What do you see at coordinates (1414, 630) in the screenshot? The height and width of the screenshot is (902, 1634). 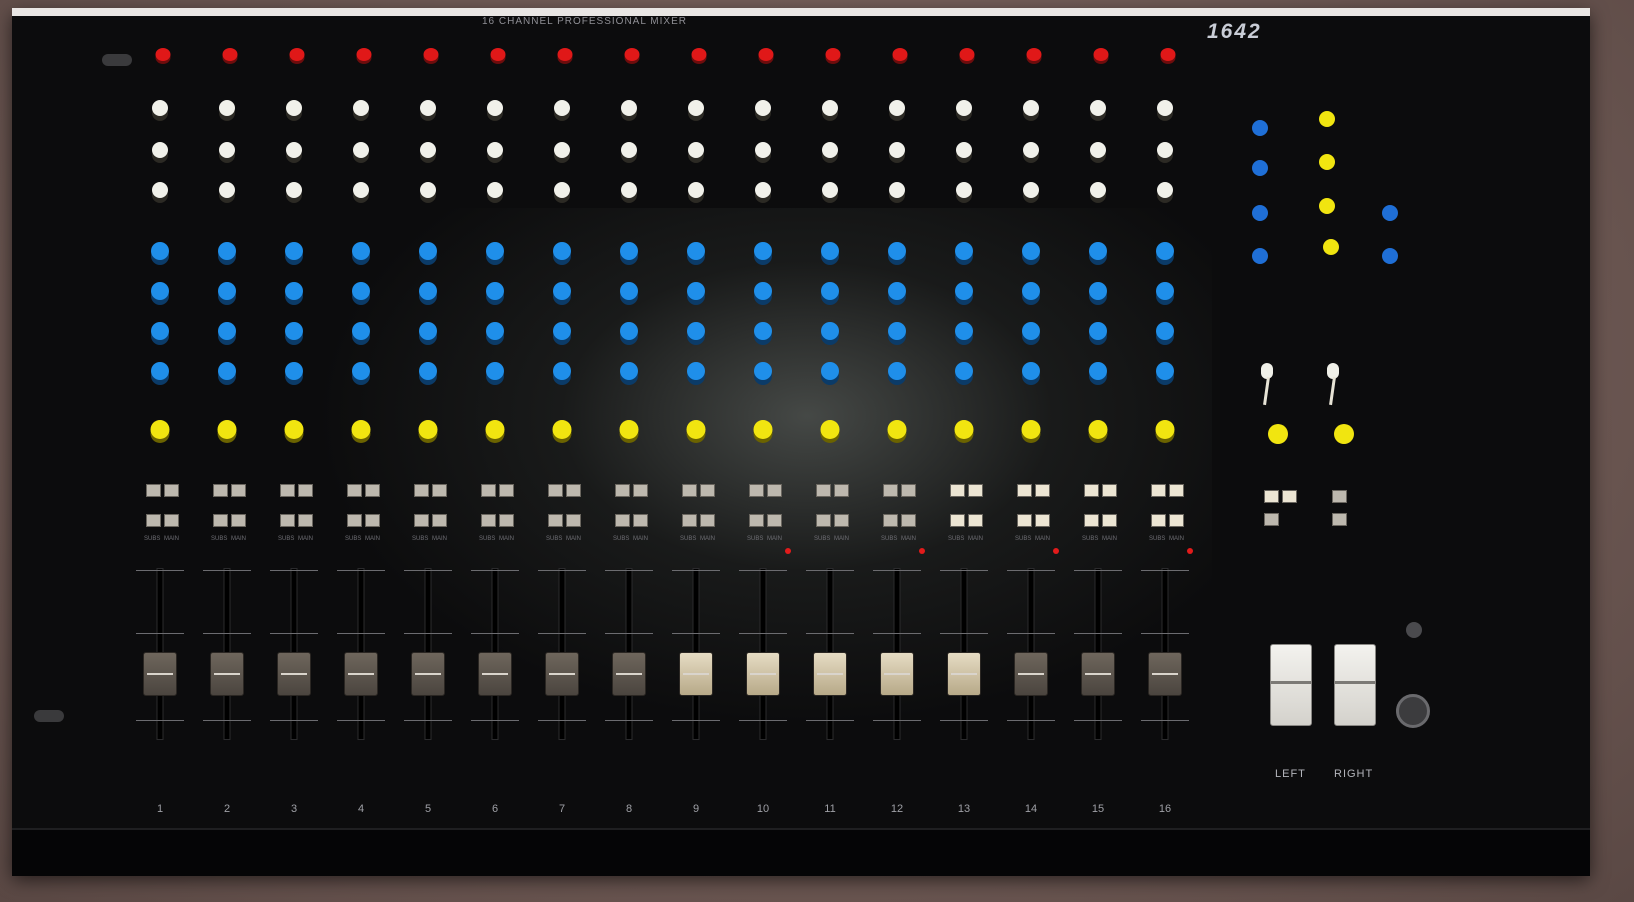 I see `level-knob` at bounding box center [1414, 630].